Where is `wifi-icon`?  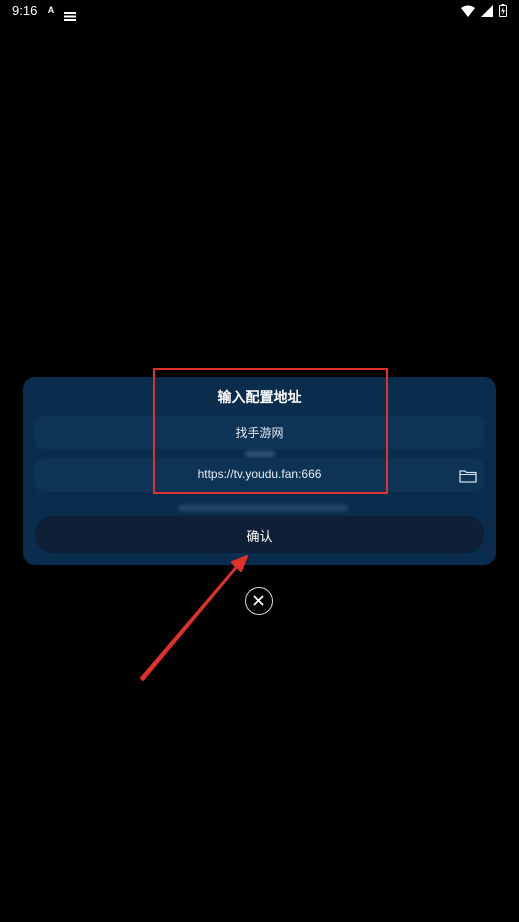 wifi-icon is located at coordinates (468, 11).